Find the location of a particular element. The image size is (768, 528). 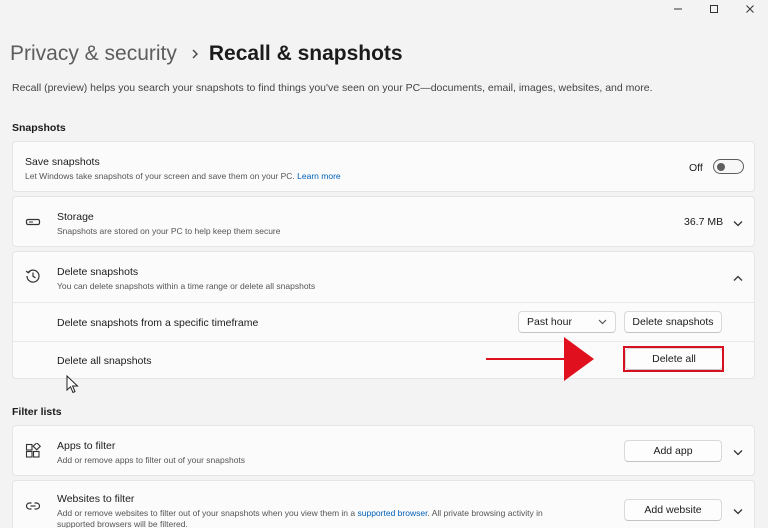

storage-title: Storage is located at coordinates (75, 217).